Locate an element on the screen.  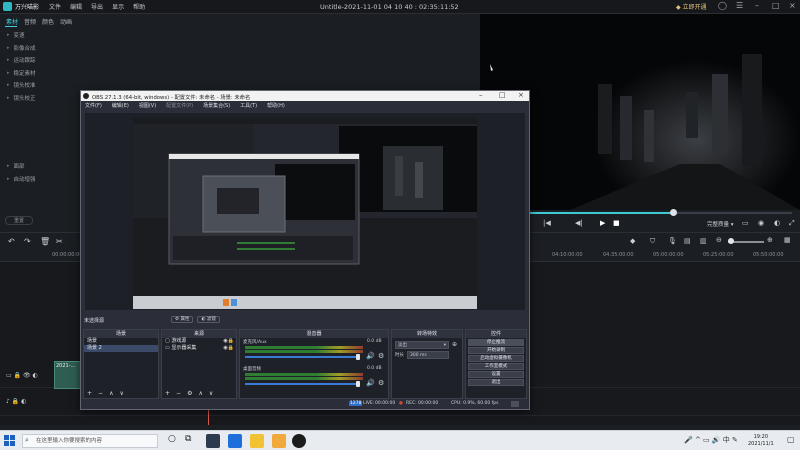
play-icon: ▶ is located at coordinates (602, 223).